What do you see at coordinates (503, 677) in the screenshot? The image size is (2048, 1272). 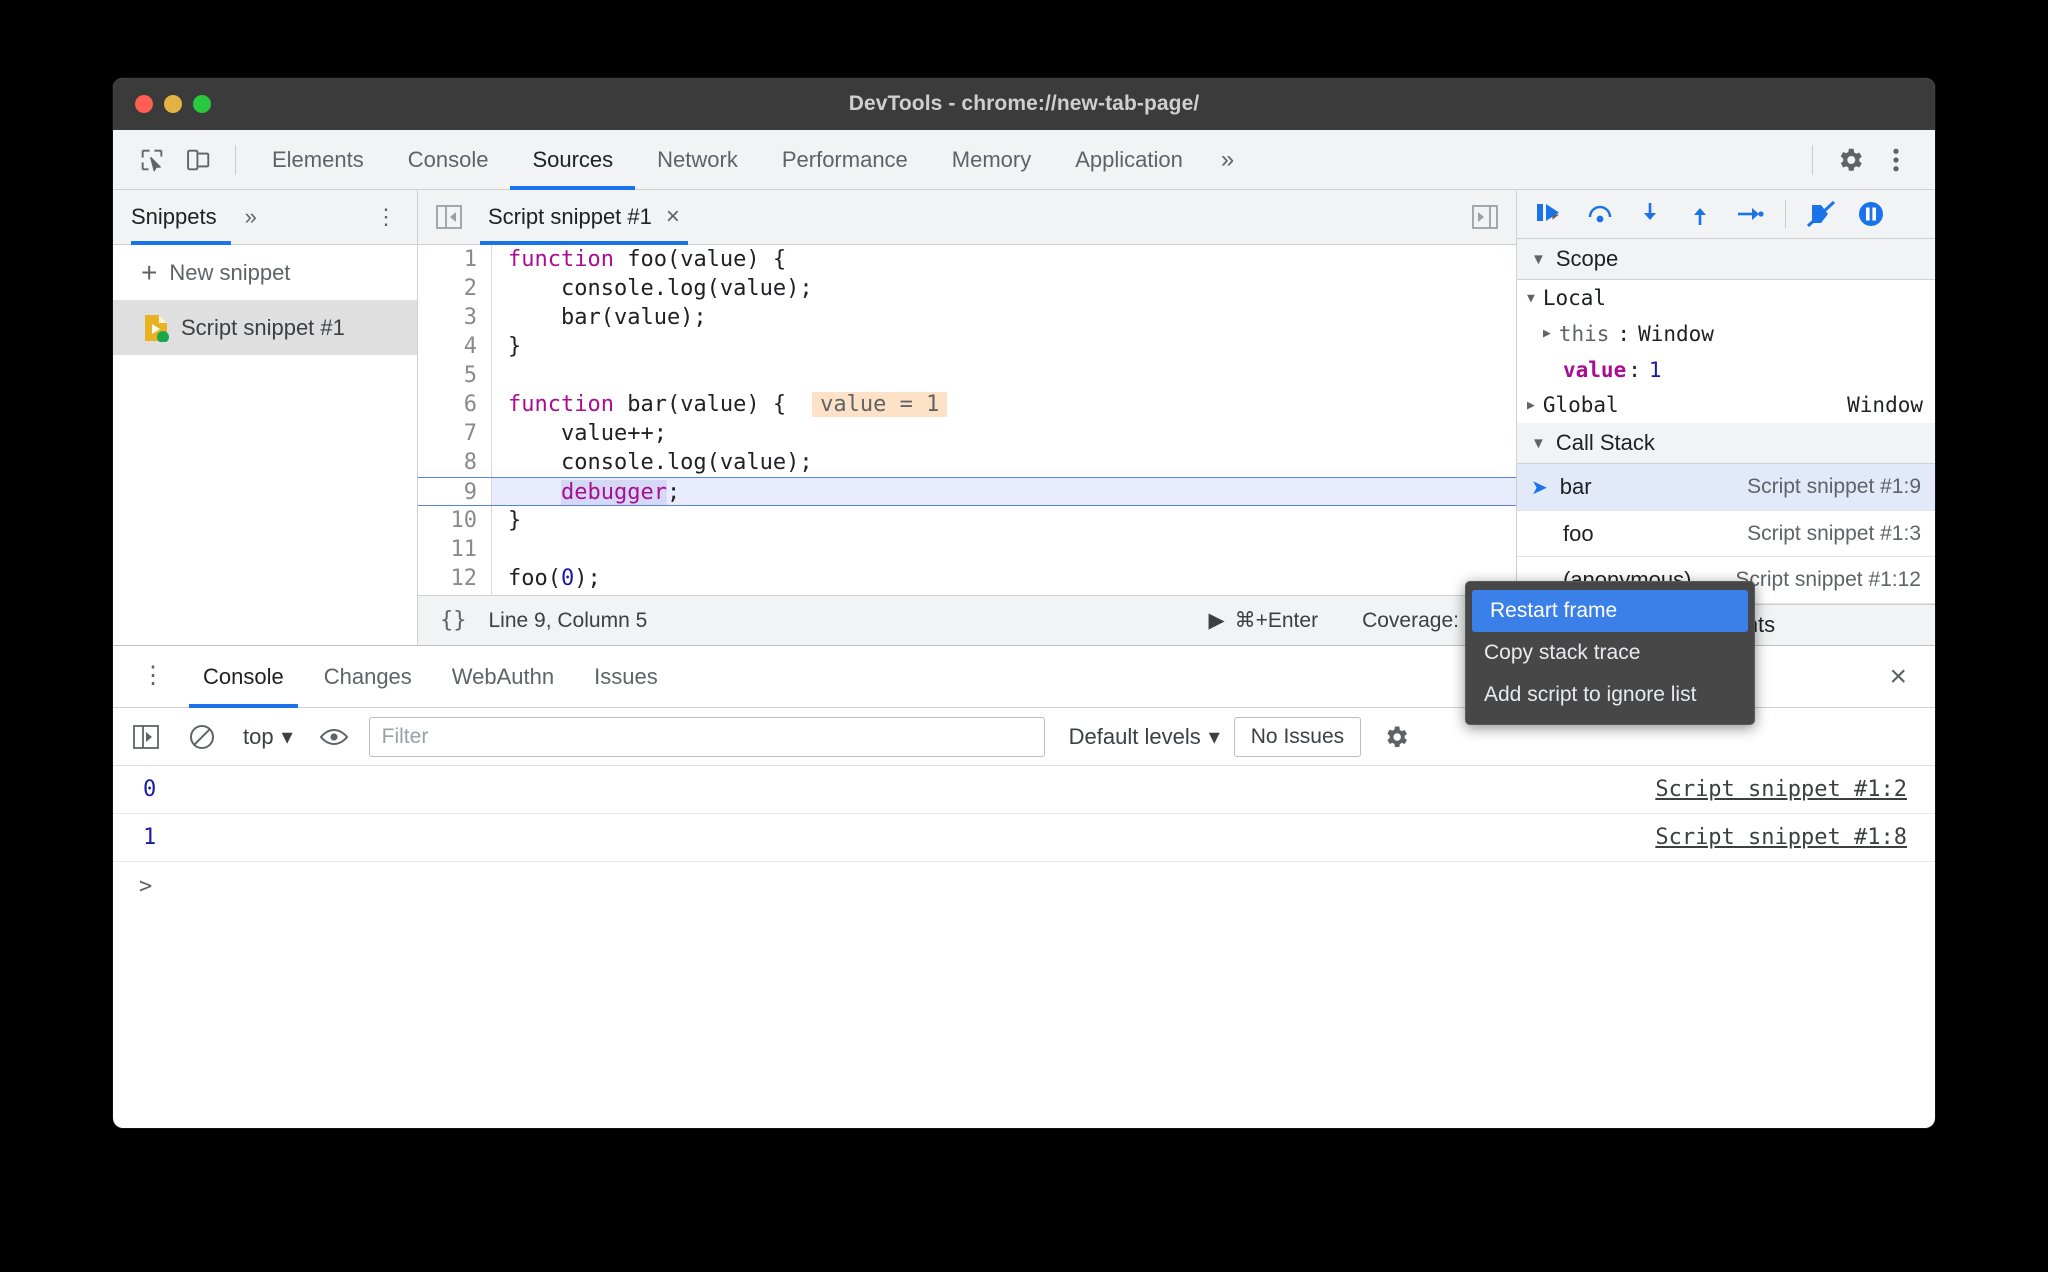 I see `drawer-tab-webauthn: WebAuthn` at bounding box center [503, 677].